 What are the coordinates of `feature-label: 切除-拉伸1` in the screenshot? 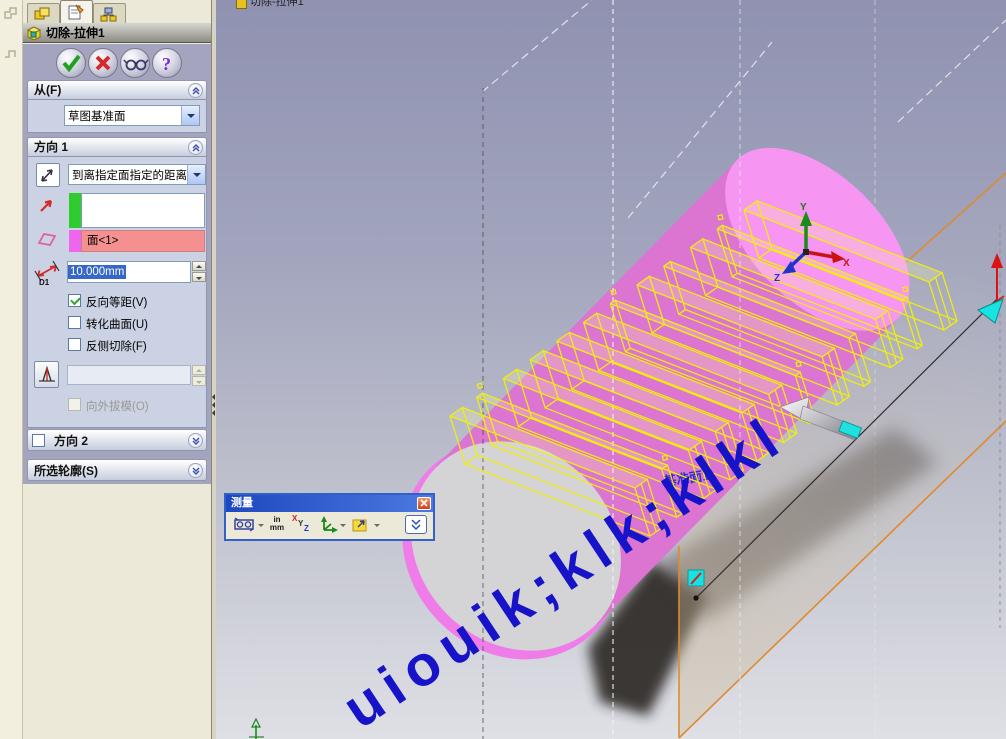 It's located at (277, 4).